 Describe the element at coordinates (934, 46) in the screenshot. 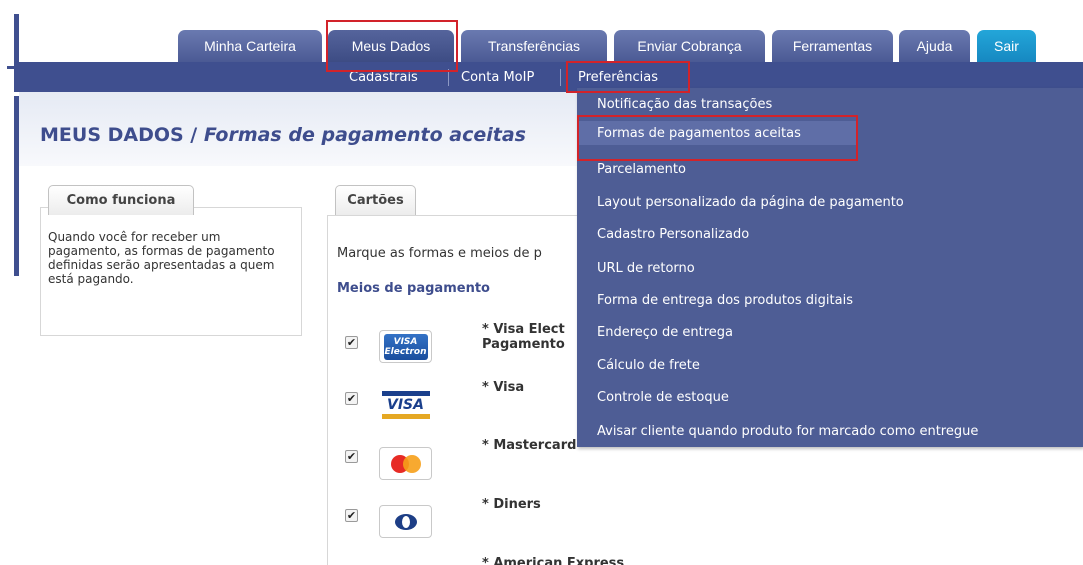

I see `tab-ajuda: Ajuda` at that location.